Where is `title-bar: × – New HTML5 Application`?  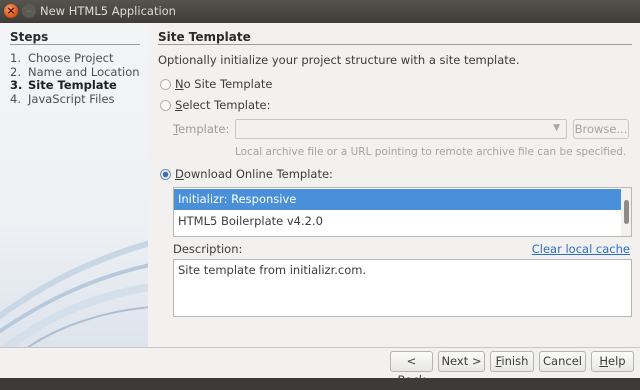
title-bar: × – New HTML5 Application is located at coordinates (320, 11).